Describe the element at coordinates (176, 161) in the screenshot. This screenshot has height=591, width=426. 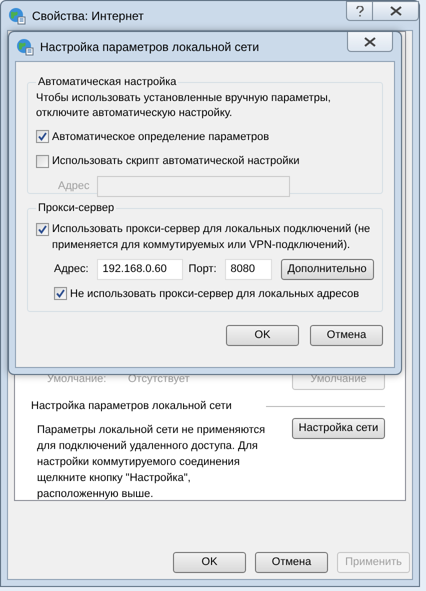
I see `checkbox-label: Использовать скрипт автоматической настройки` at that location.